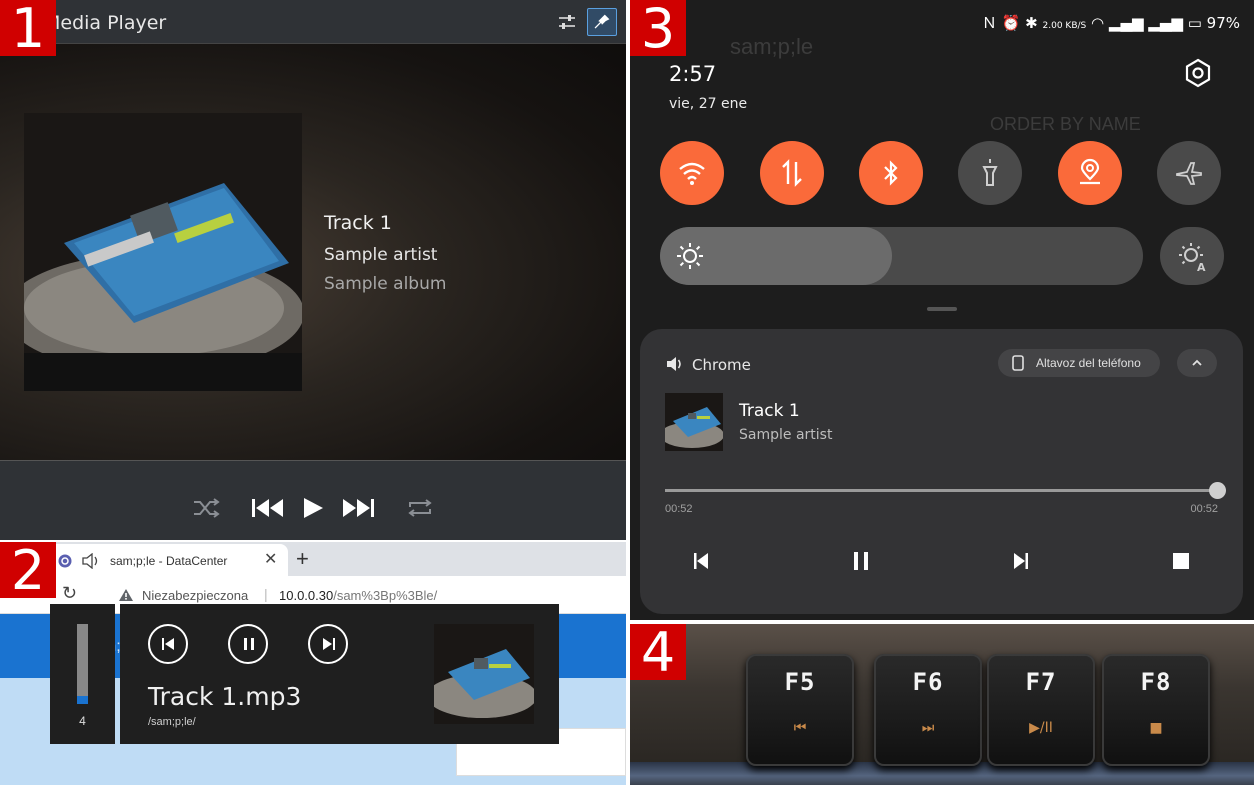 This screenshot has width=1254, height=785. I want to click on nfc-icon: Ｎ, so click(989, 23).